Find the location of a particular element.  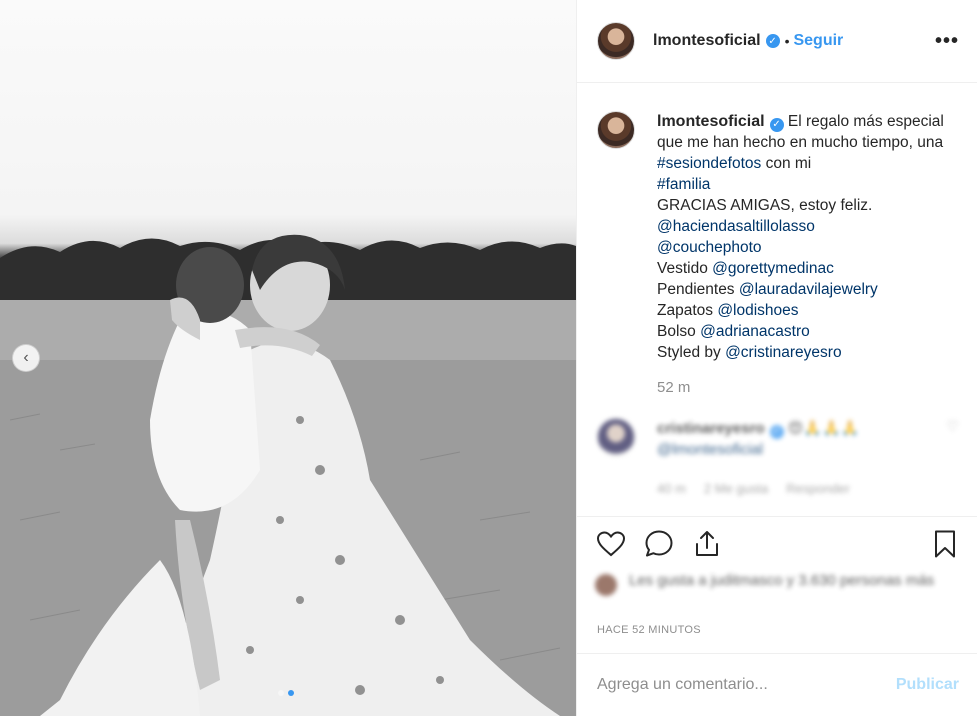

post-header: lmontesoficial ✓ • Seguir ••• is located at coordinates (777, 41).